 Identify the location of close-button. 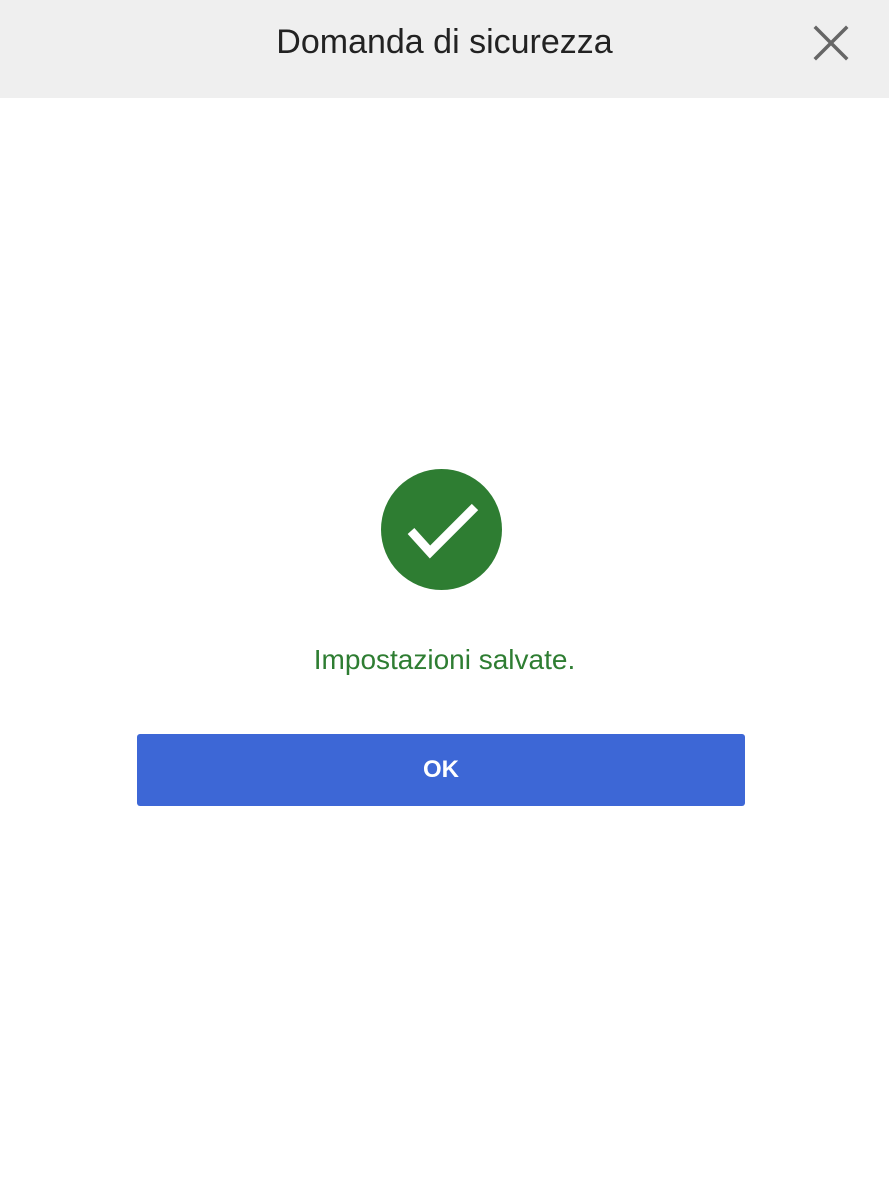
(831, 43).